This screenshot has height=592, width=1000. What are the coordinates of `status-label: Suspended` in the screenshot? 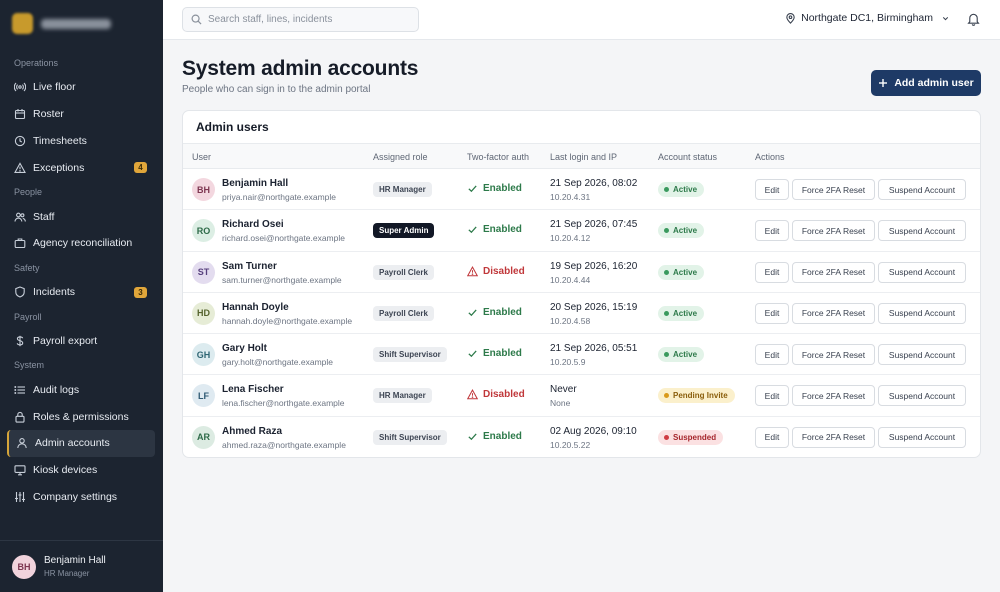 It's located at (695, 437).